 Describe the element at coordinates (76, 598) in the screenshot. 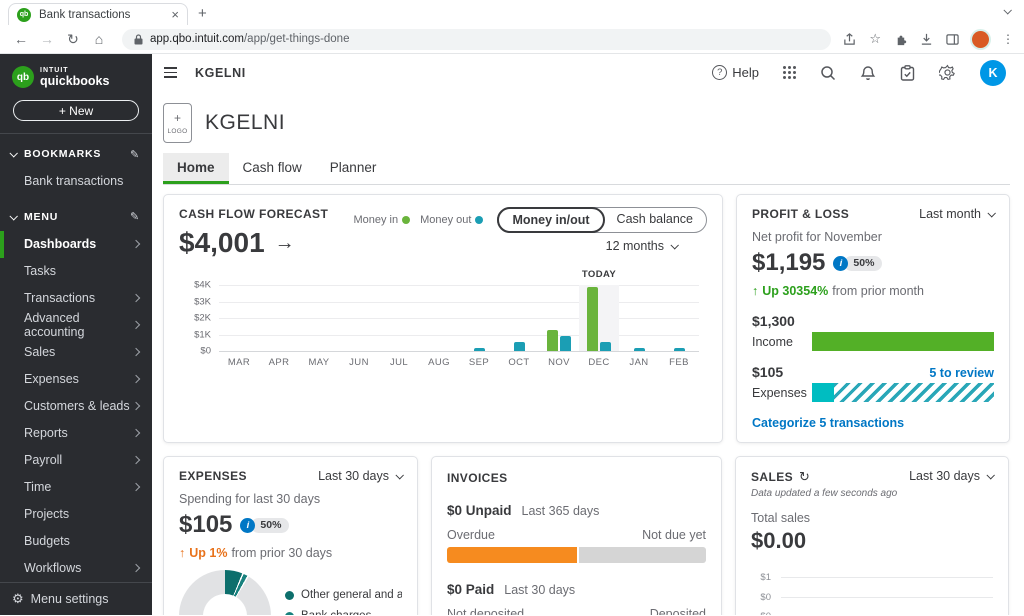

I see `menu-settings-button: ⚙ Menu settings` at that location.